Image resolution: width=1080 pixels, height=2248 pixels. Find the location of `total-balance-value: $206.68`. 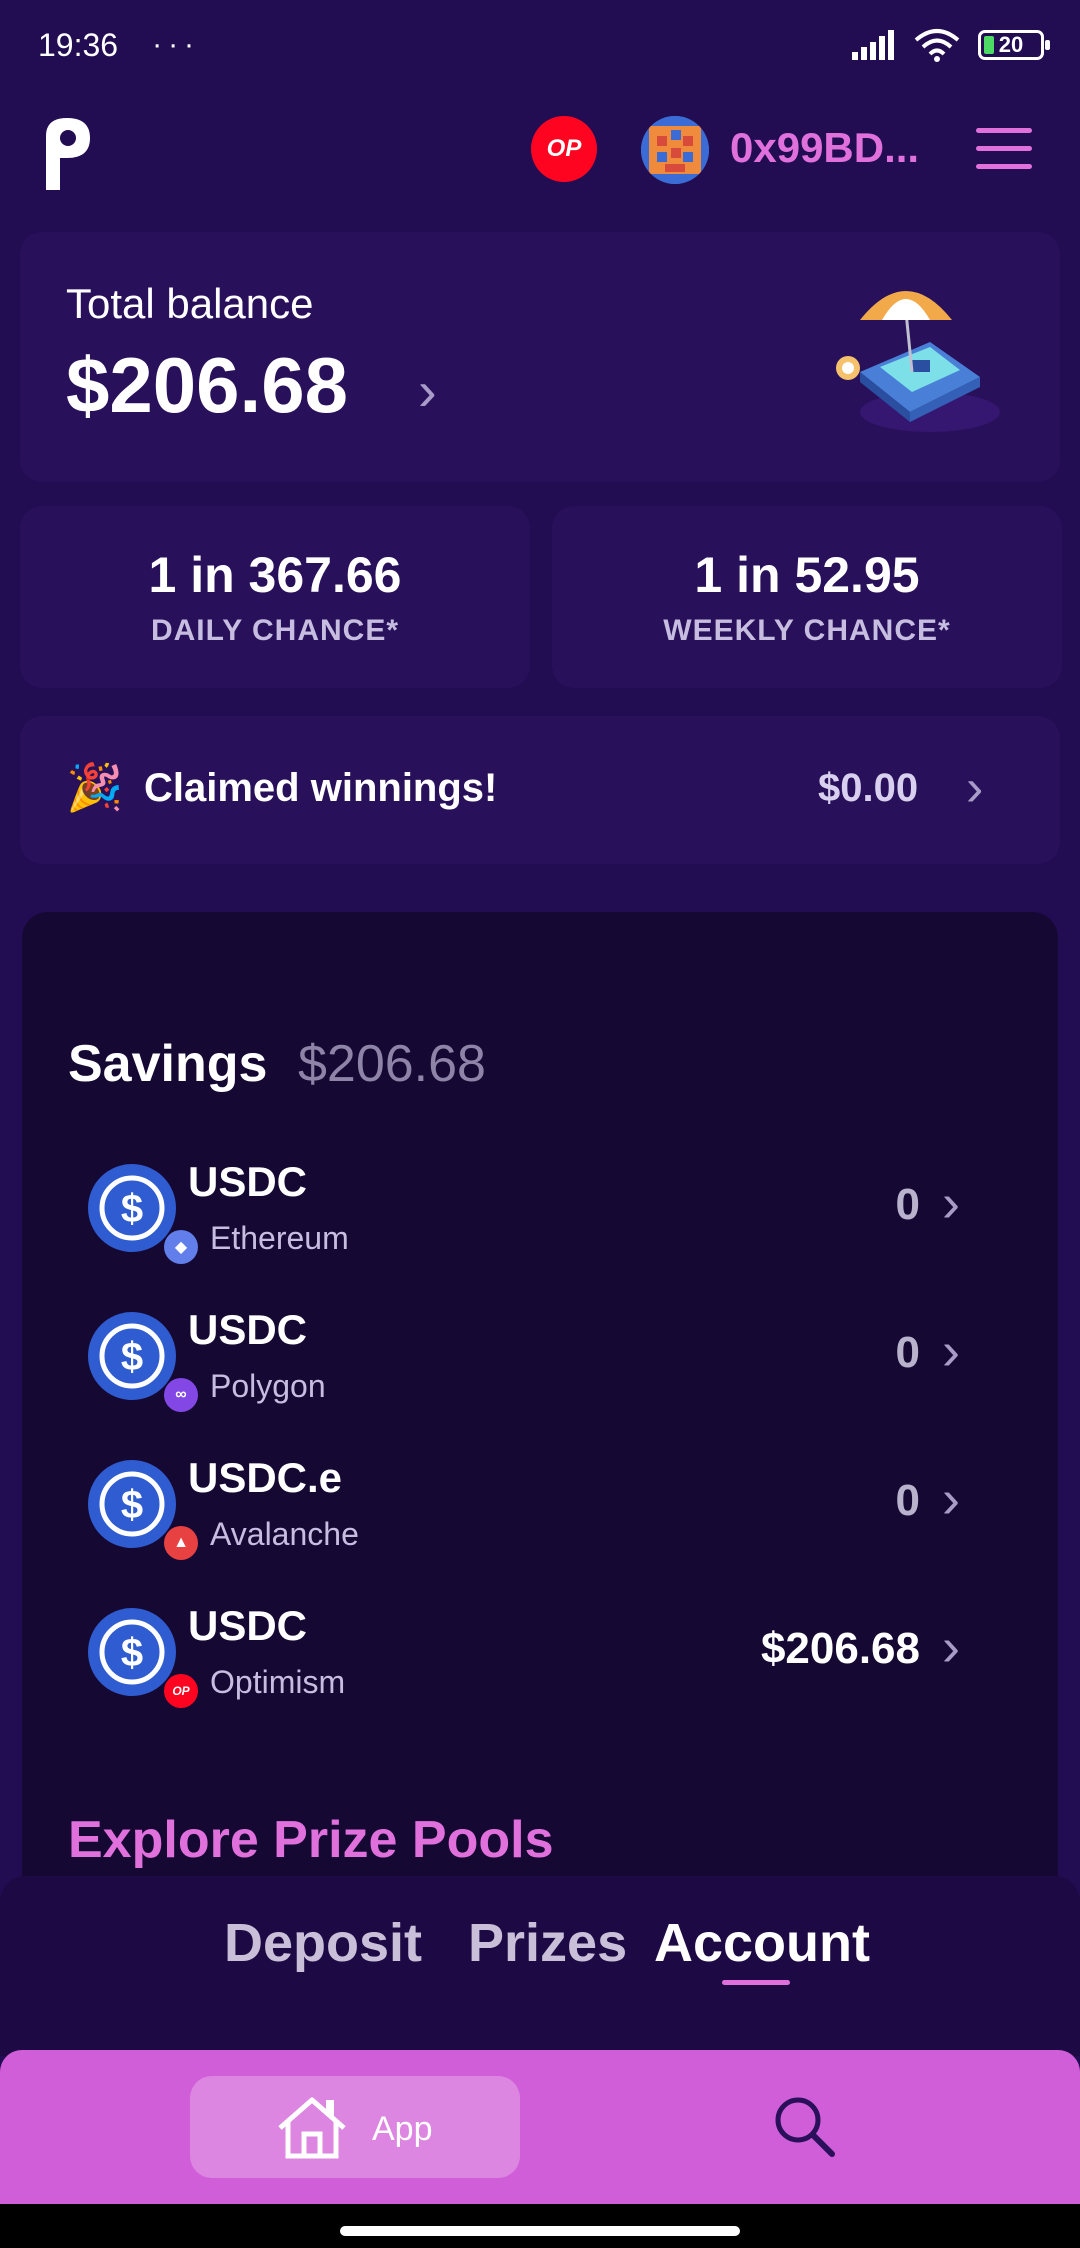

total-balance-value: $206.68 is located at coordinates (207, 385).